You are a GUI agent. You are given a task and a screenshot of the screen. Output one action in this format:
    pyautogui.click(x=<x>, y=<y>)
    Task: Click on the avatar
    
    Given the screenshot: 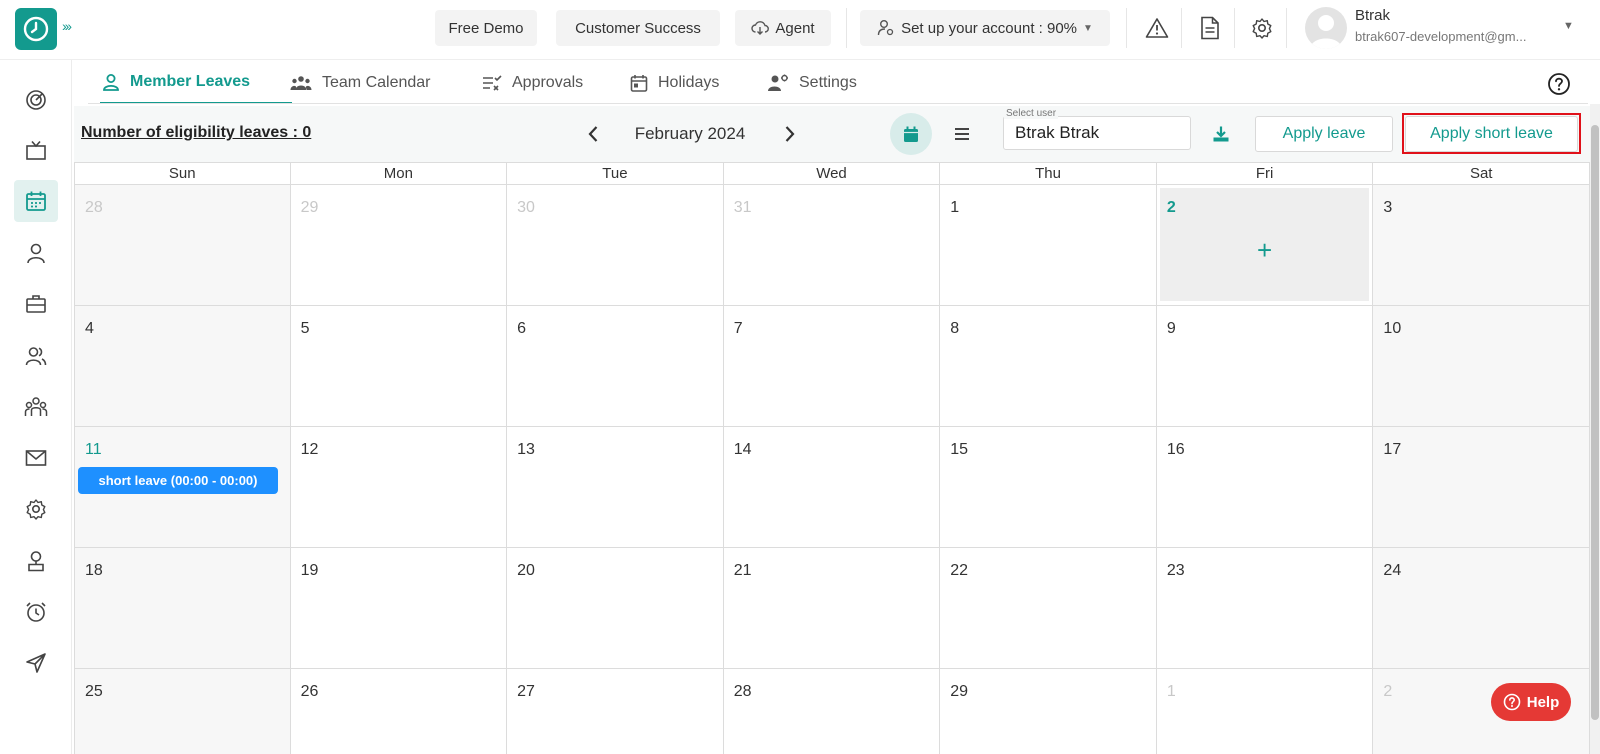 What is the action you would take?
    pyautogui.click(x=1326, y=28)
    